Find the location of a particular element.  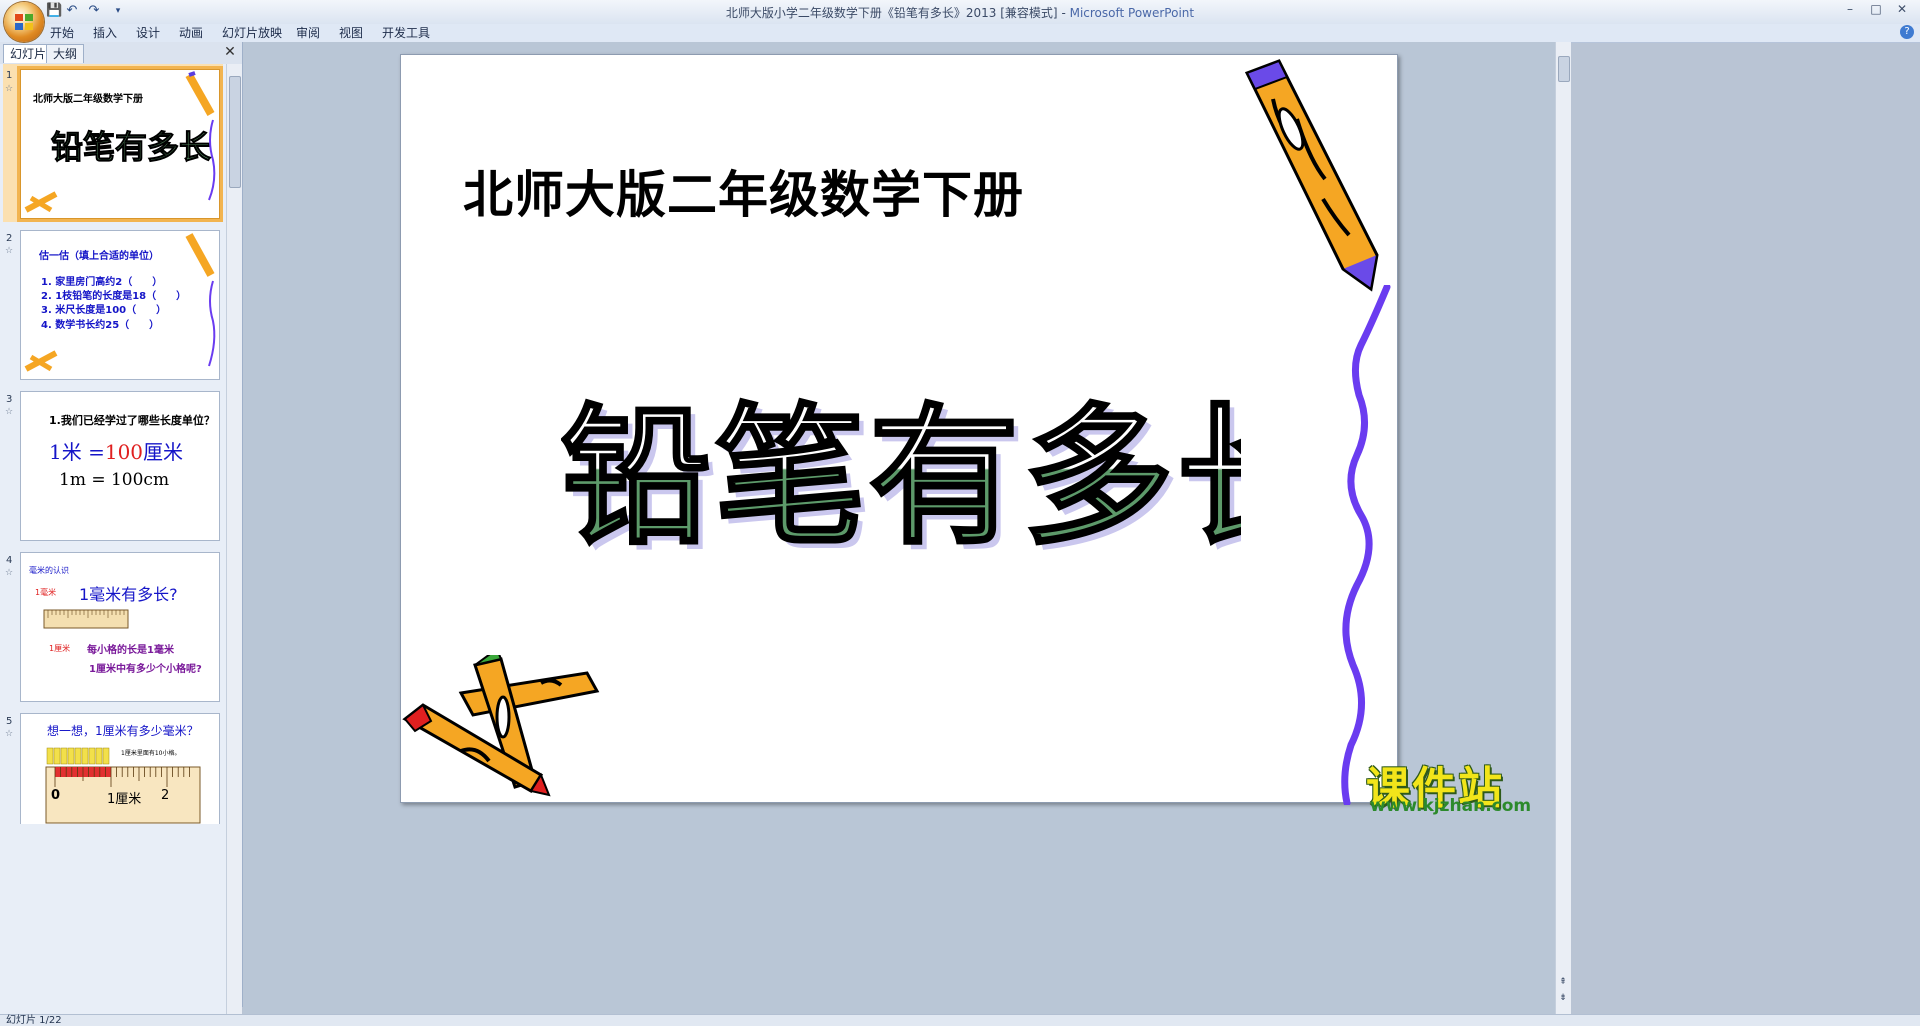

status-bar is located at coordinates (960, 1020).